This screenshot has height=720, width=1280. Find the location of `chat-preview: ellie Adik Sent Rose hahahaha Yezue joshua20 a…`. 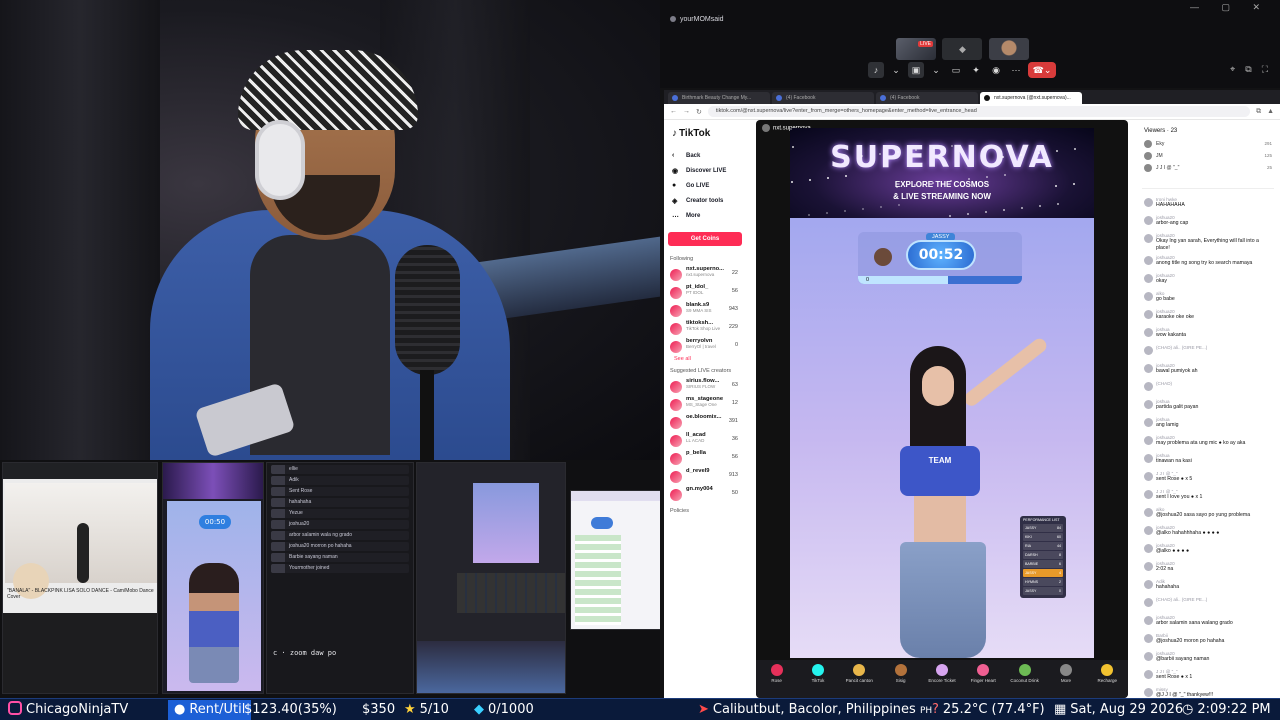

chat-preview: ellie Adik Sent Rose hahahaha Yezue joshua20 a… is located at coordinates (340, 578).